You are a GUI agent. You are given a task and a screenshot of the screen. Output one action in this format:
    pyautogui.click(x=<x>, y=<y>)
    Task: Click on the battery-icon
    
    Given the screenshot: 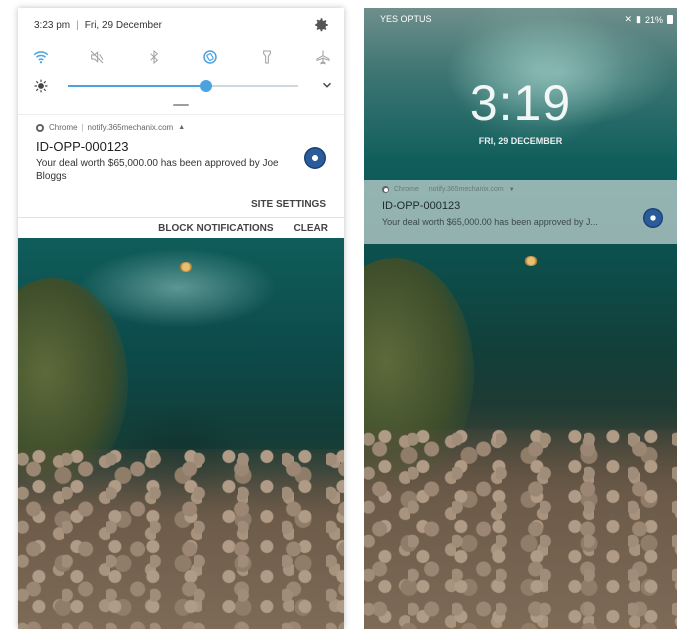 What is the action you would take?
    pyautogui.click(x=670, y=19)
    